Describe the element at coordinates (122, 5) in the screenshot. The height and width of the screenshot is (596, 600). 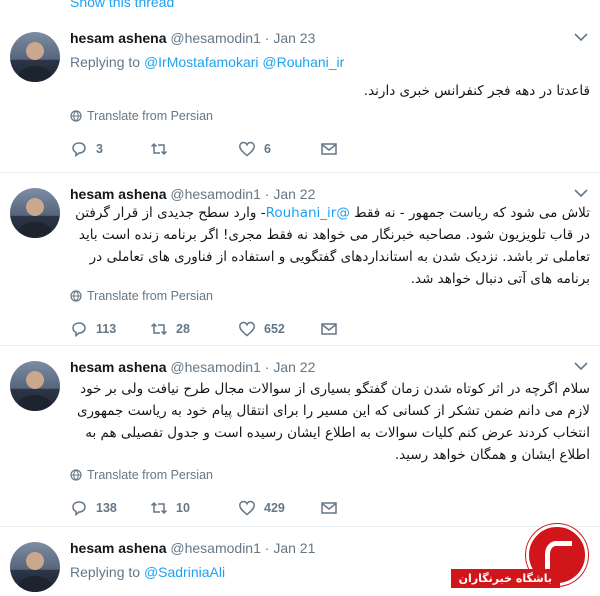
I see `show-thread-link: Show this thread` at that location.